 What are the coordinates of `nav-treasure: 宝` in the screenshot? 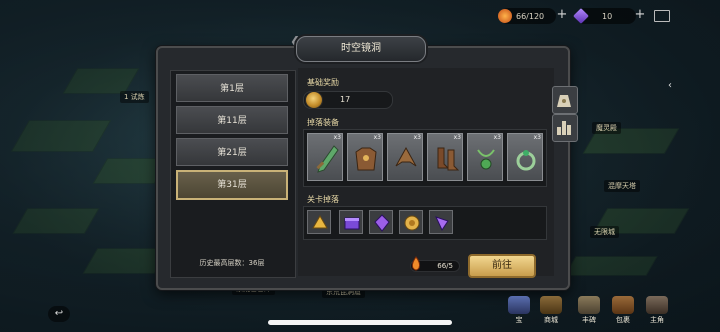 It's located at (519, 310).